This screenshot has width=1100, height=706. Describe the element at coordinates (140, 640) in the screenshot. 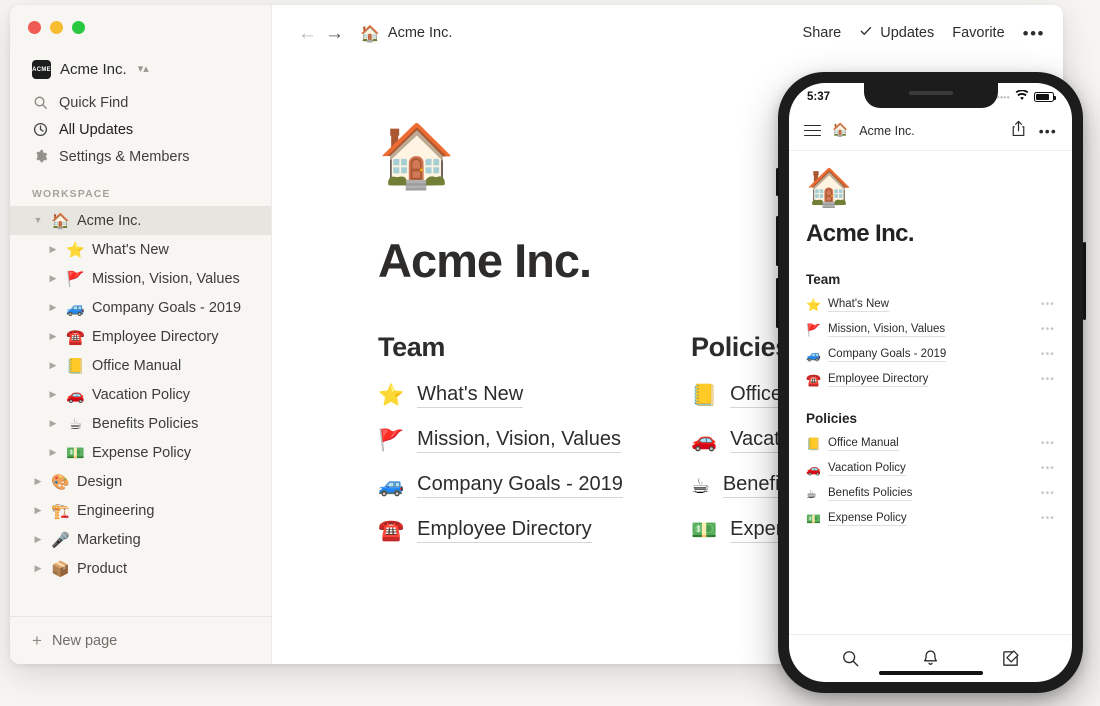

I see `new-page-button: + New page` at that location.